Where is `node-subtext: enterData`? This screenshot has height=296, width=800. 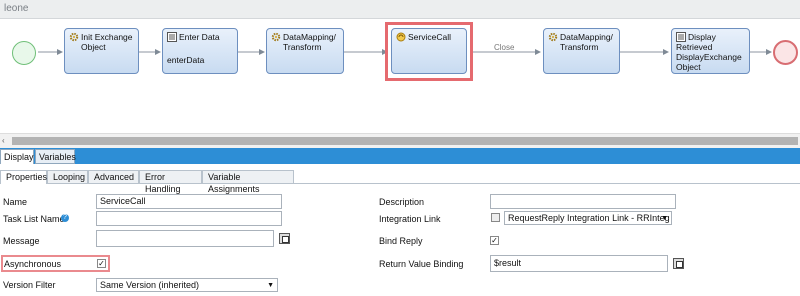 node-subtext: enterData is located at coordinates (186, 60).